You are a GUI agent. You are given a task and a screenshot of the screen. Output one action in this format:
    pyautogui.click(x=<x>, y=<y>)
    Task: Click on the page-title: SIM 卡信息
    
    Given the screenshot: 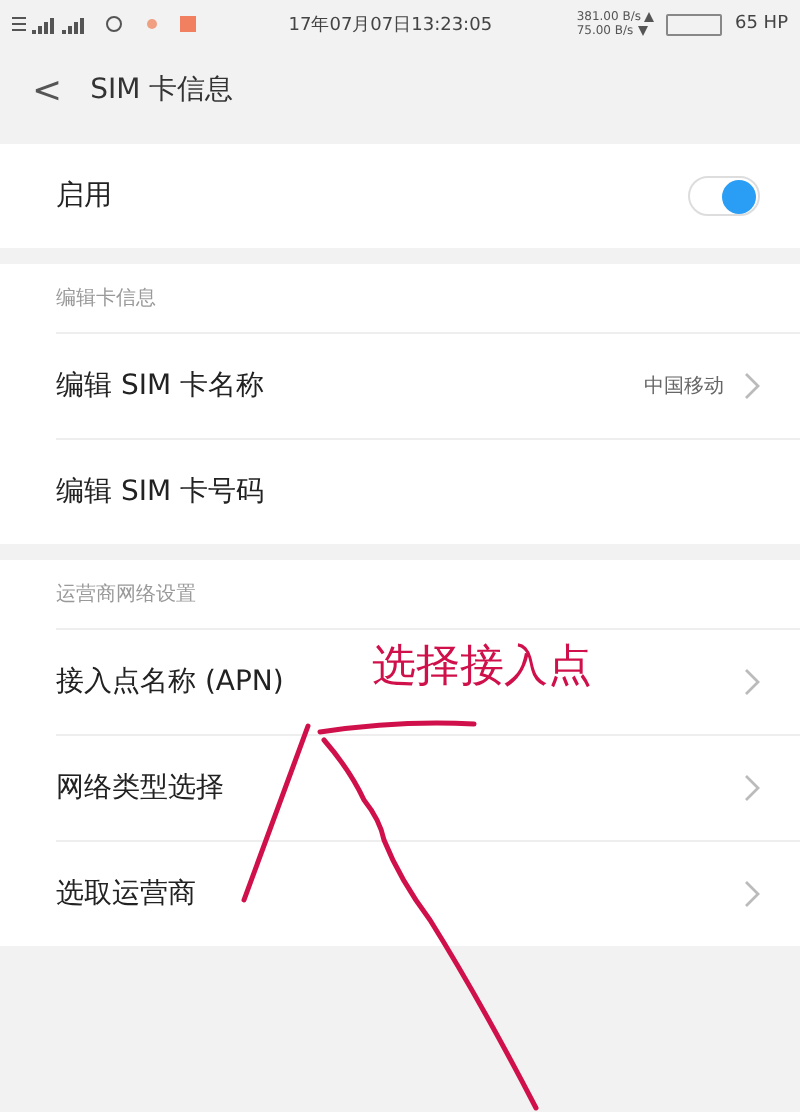 What is the action you would take?
    pyautogui.click(x=162, y=90)
    